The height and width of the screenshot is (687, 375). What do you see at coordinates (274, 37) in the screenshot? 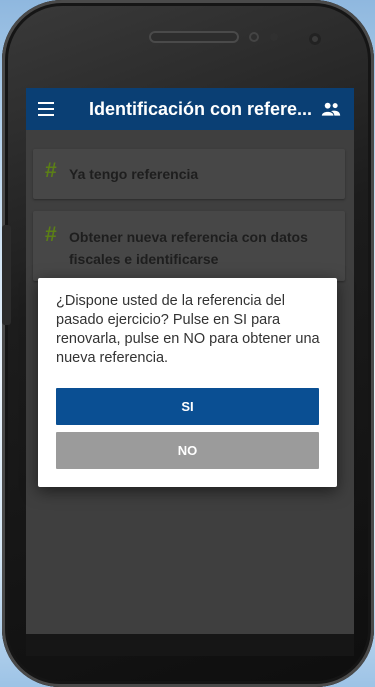
I see `light-sensor` at bounding box center [274, 37].